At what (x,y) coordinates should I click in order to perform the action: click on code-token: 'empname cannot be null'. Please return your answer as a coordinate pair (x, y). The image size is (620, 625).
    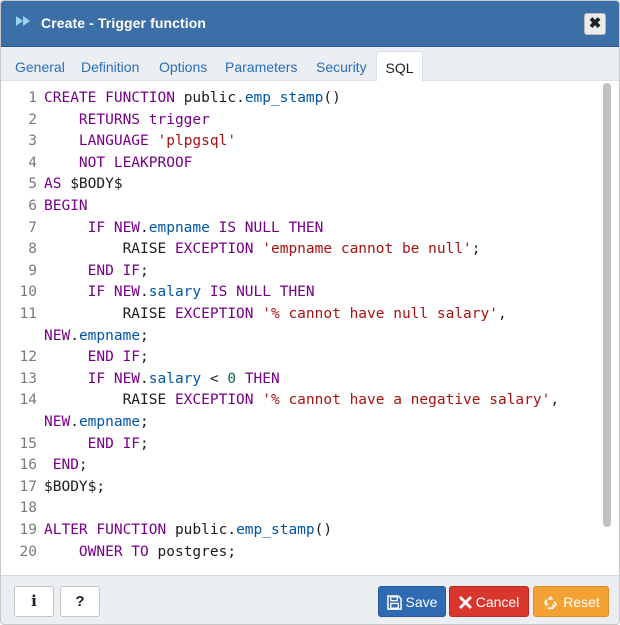
    Looking at the image, I should click on (367, 249).